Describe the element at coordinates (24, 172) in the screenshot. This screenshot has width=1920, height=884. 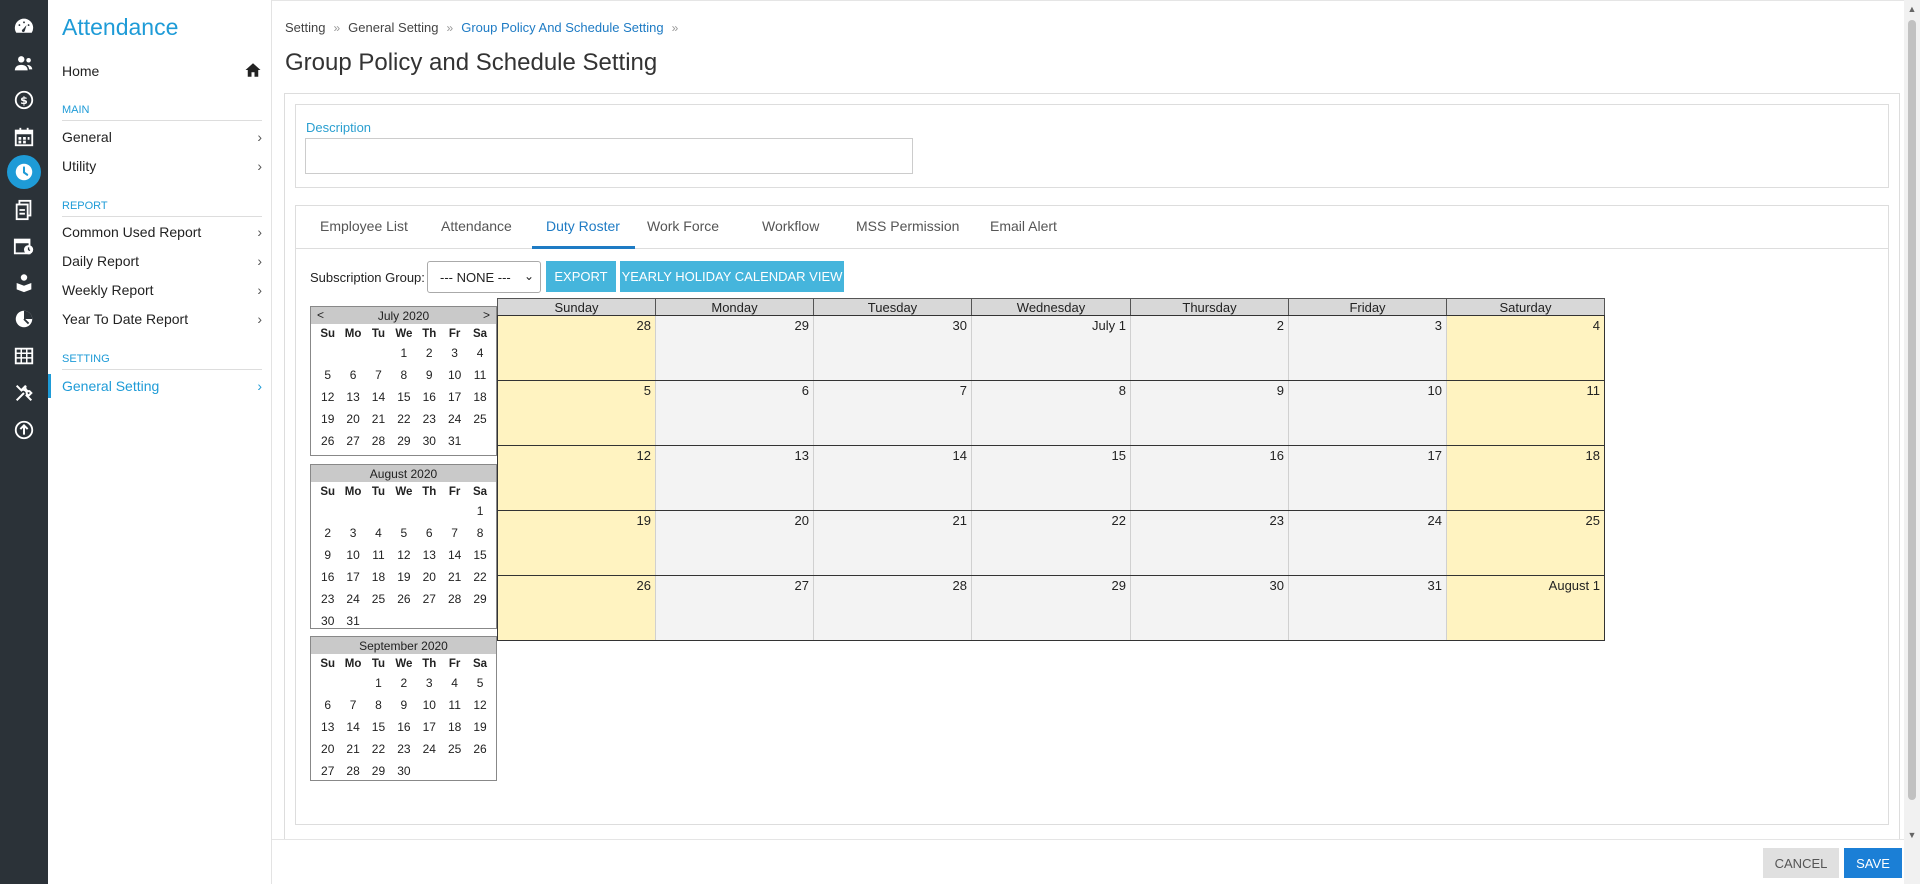
I see `attendance-clock-icon` at that location.